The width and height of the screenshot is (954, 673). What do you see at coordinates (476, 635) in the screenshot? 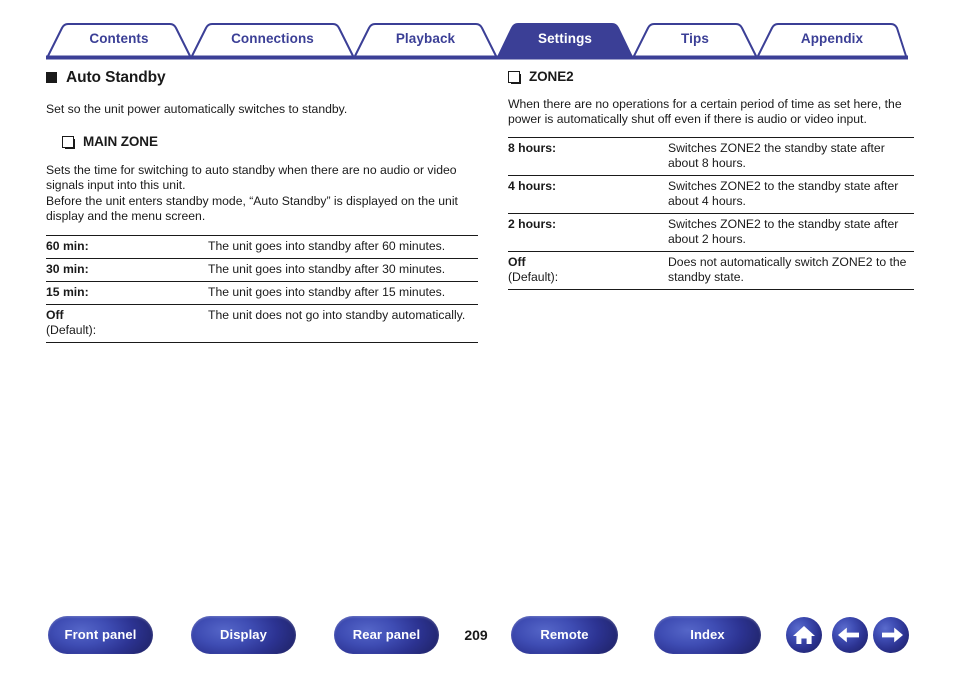
I see `page-number: 209` at bounding box center [476, 635].